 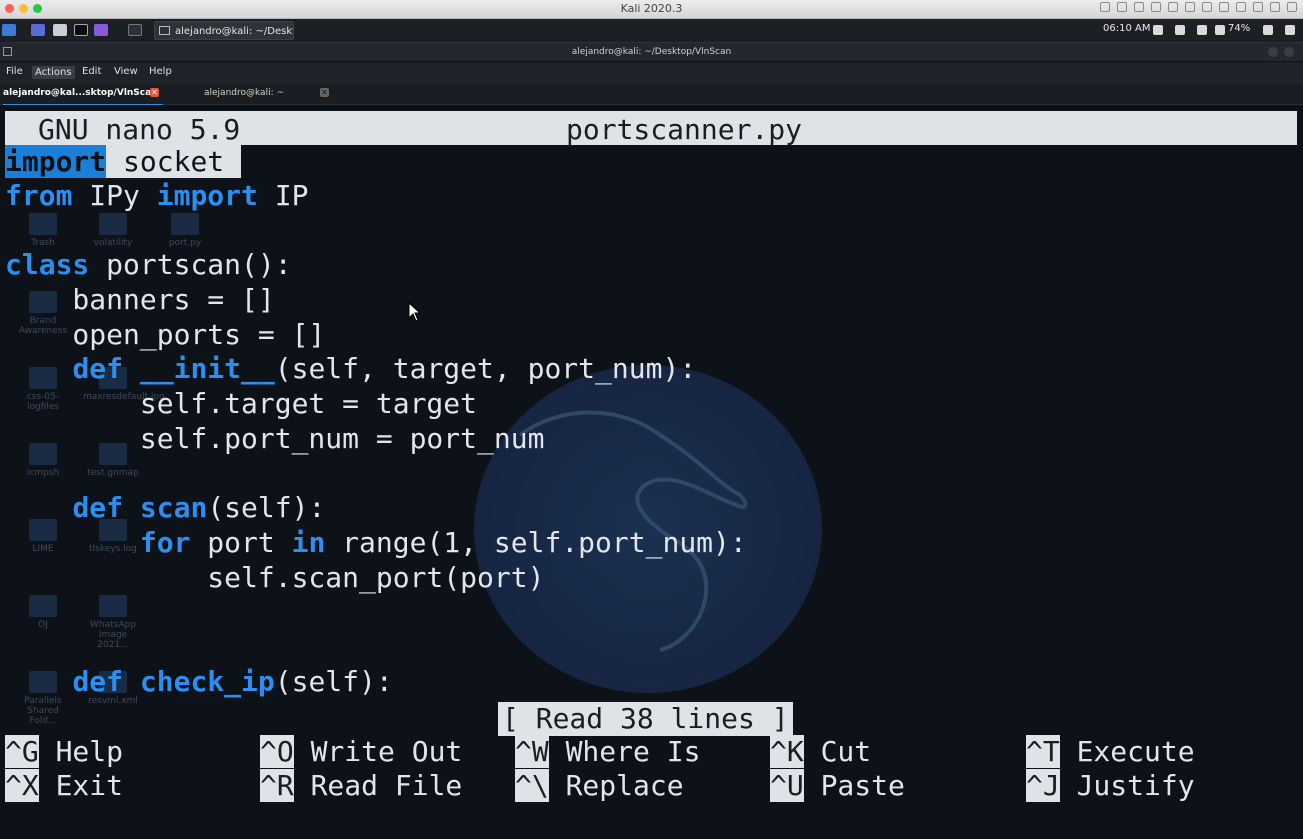 I want to click on shortcut-key: ^O, so click(x=277, y=751).